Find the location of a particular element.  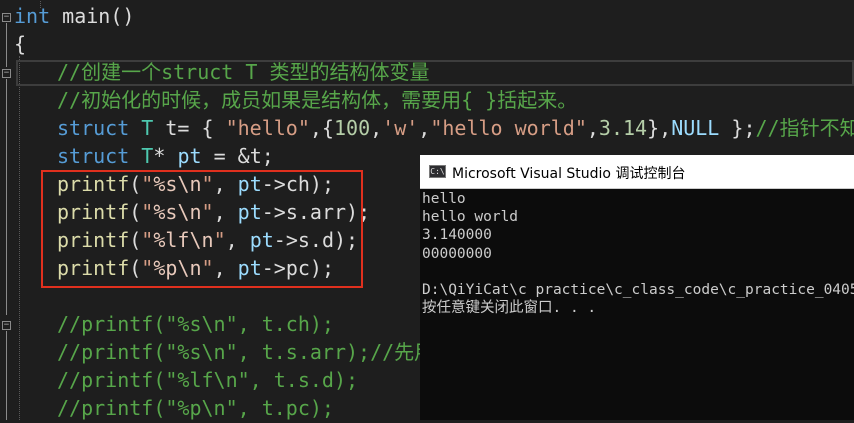

code-token: //printf("%p\n", t.pc); is located at coordinates (195, 408).